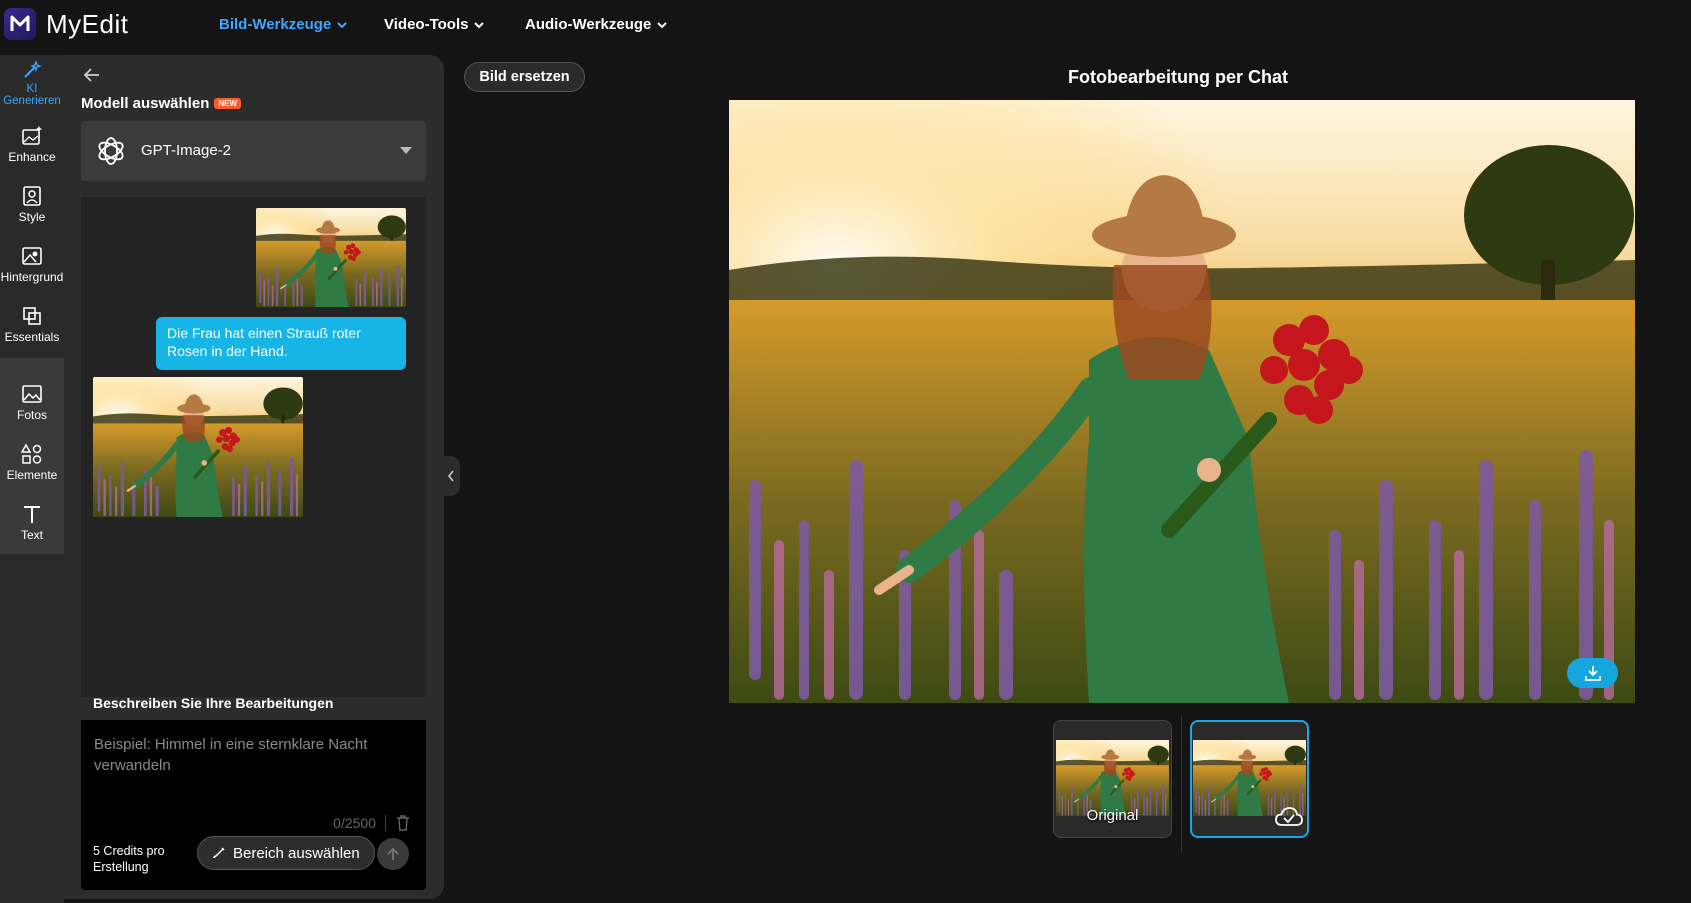 This screenshot has width=1691, height=903. I want to click on thumbnail-result, so click(1249, 779).